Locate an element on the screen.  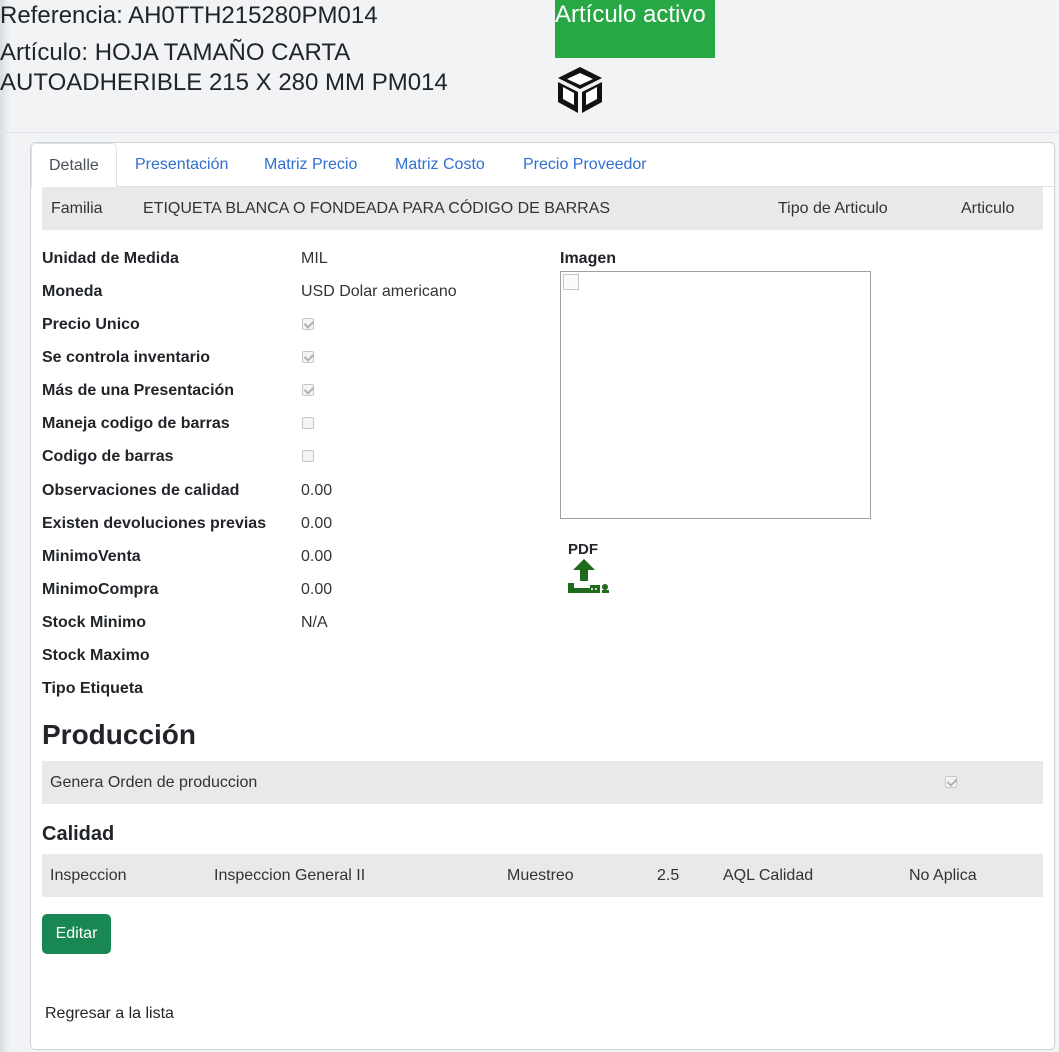
field-label-precio-unico: Precio Unico is located at coordinates (91, 324).